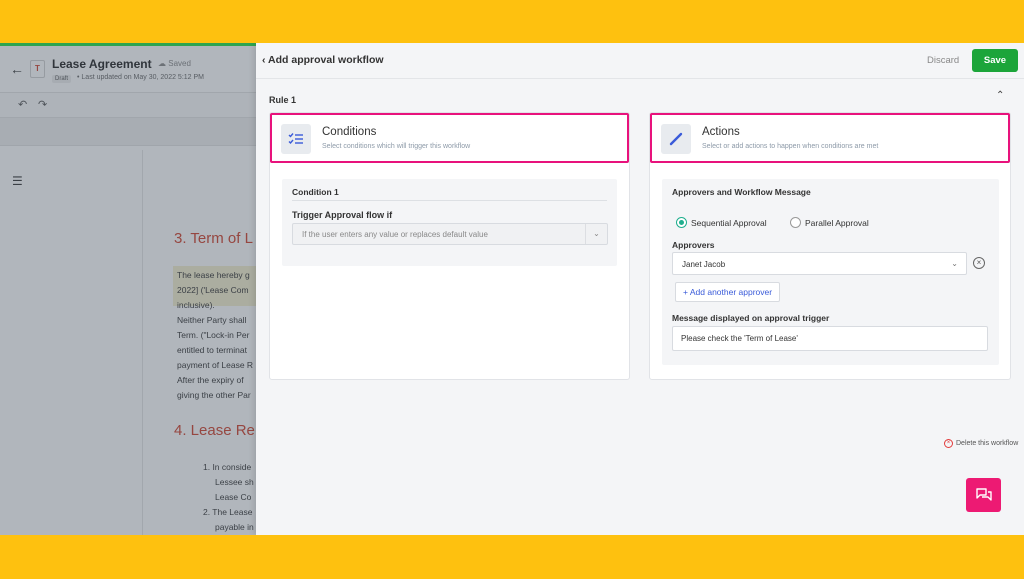 The image size is (1024, 579). Describe the element at coordinates (987, 443) in the screenshot. I see `delete-workflow-label: Delete this workflow` at that location.